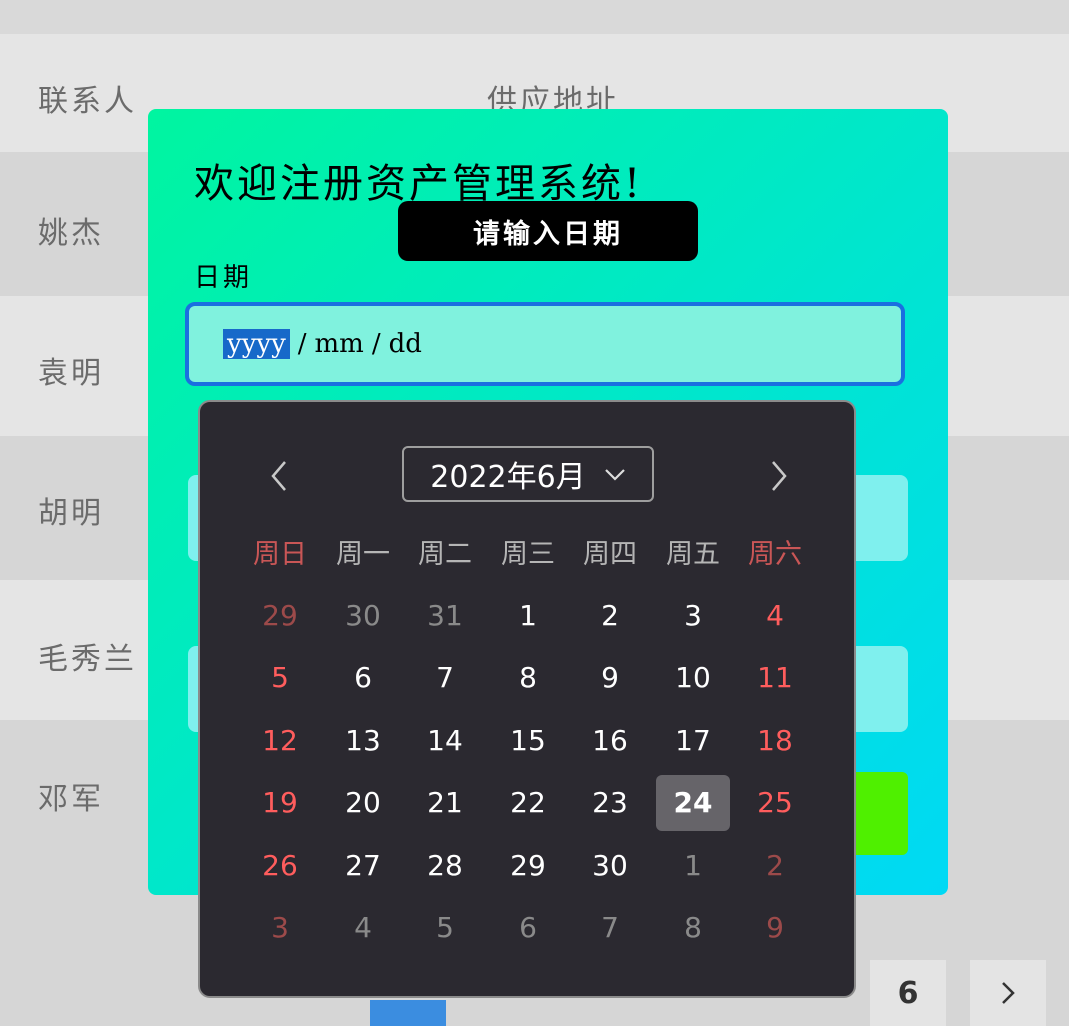 Image resolution: width=1069 pixels, height=1026 pixels. I want to click on date-year-segment: yyyy, so click(256, 344).